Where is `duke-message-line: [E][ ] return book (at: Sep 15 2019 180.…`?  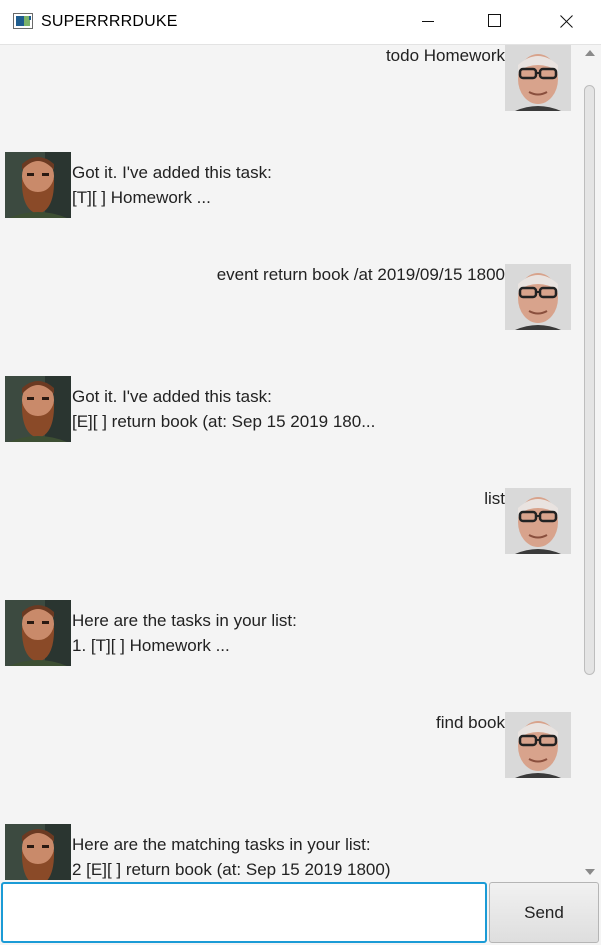 duke-message-line: [E][ ] return book (at: Sep 15 2019 180.… is located at coordinates (224, 421).